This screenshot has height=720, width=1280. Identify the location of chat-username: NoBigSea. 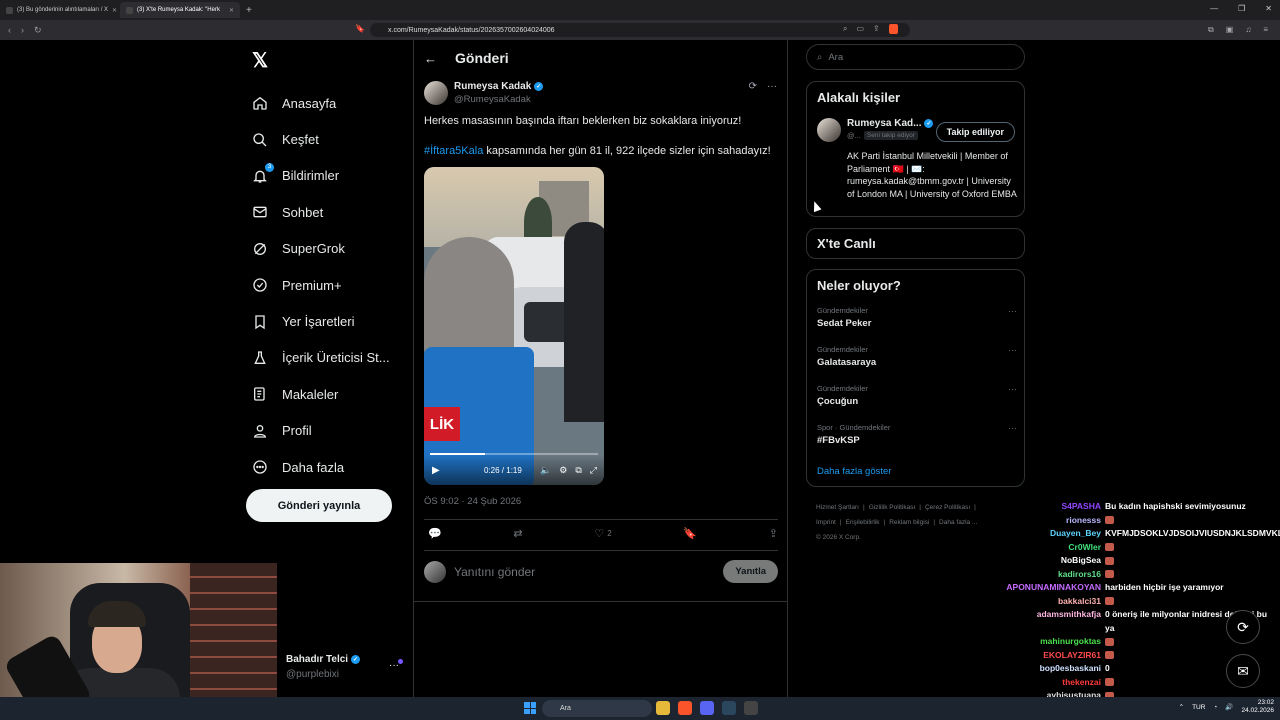
(1042, 561).